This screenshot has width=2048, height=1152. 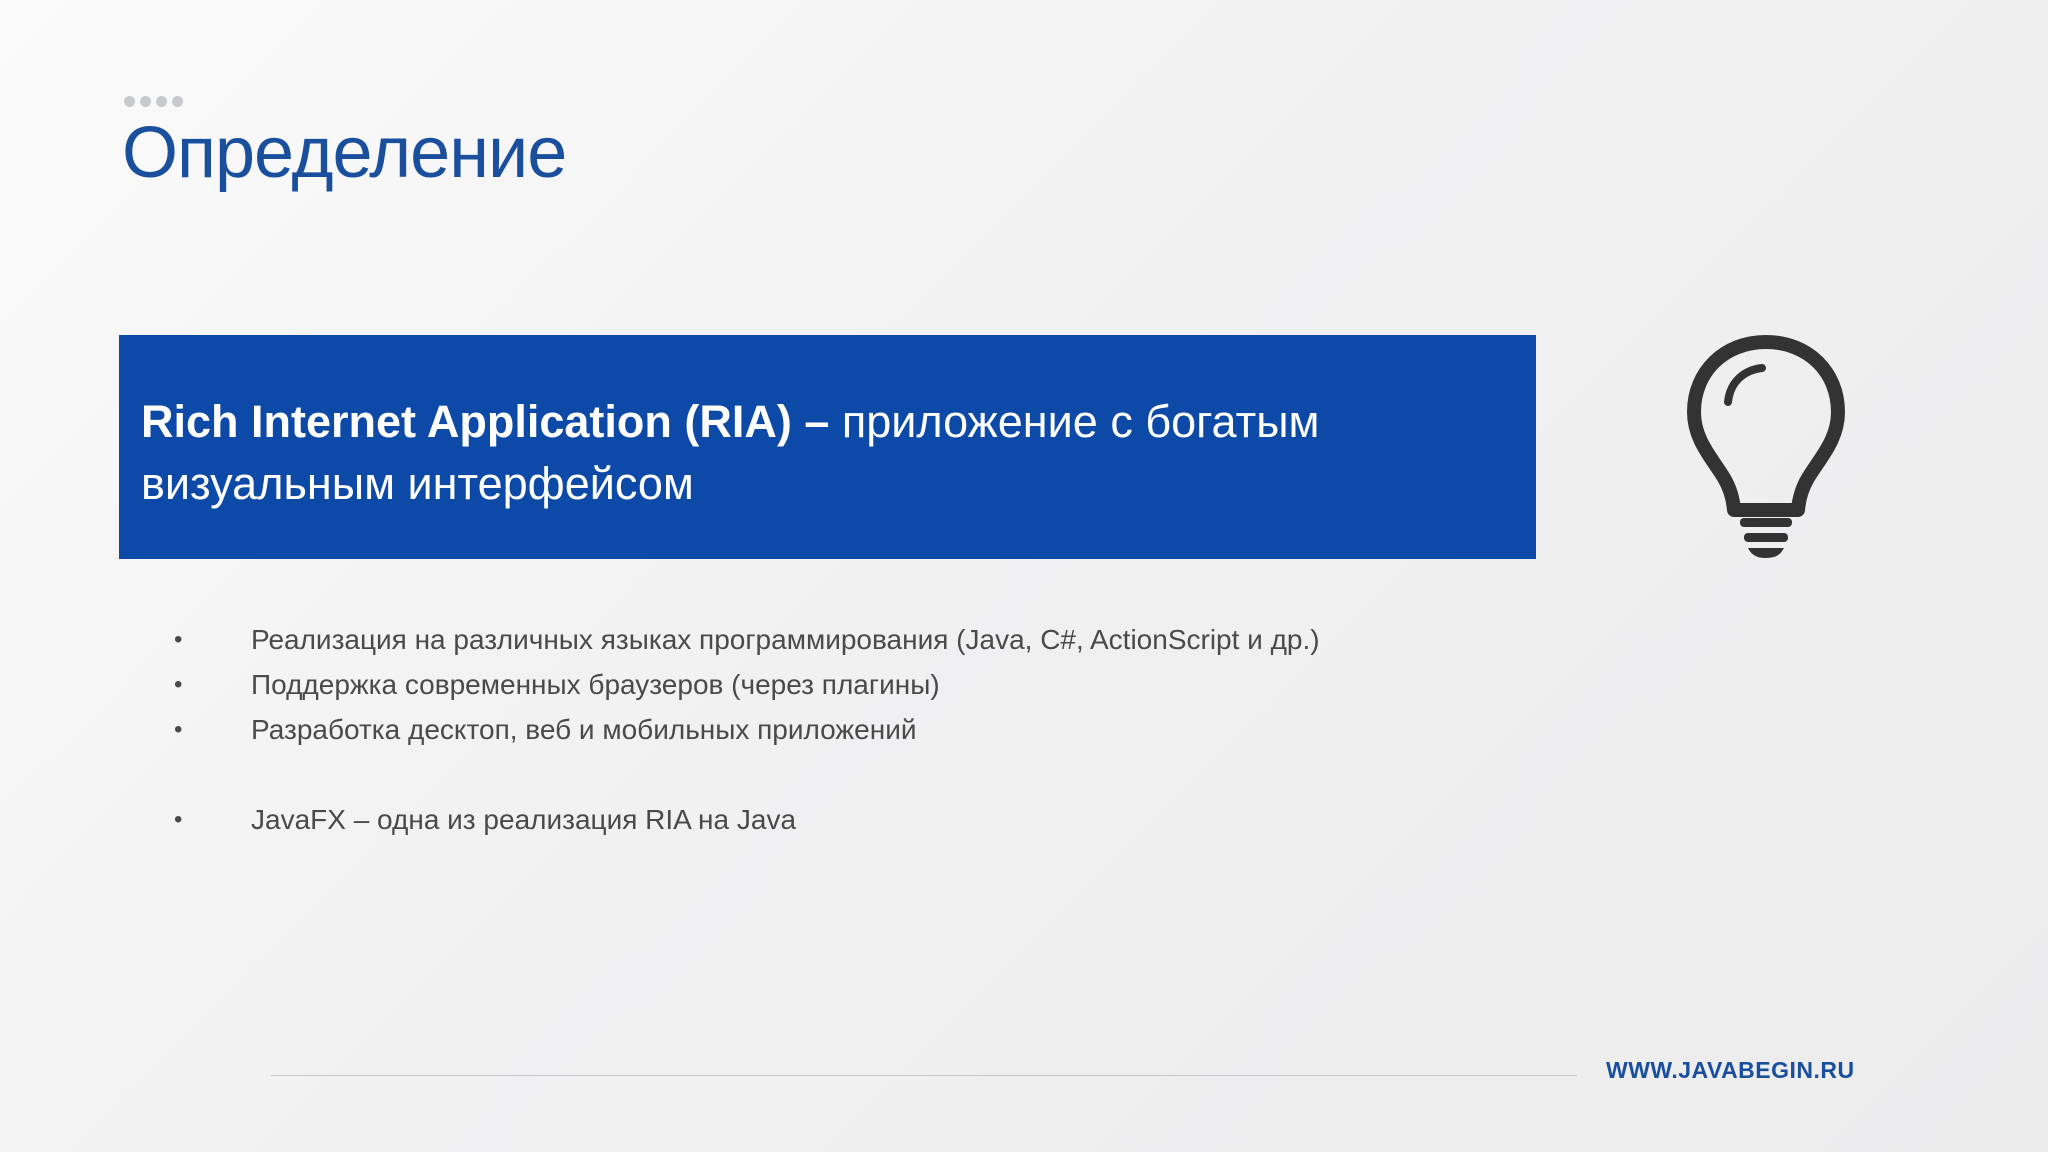 What do you see at coordinates (1766, 446) in the screenshot?
I see `lightbulb-icon` at bounding box center [1766, 446].